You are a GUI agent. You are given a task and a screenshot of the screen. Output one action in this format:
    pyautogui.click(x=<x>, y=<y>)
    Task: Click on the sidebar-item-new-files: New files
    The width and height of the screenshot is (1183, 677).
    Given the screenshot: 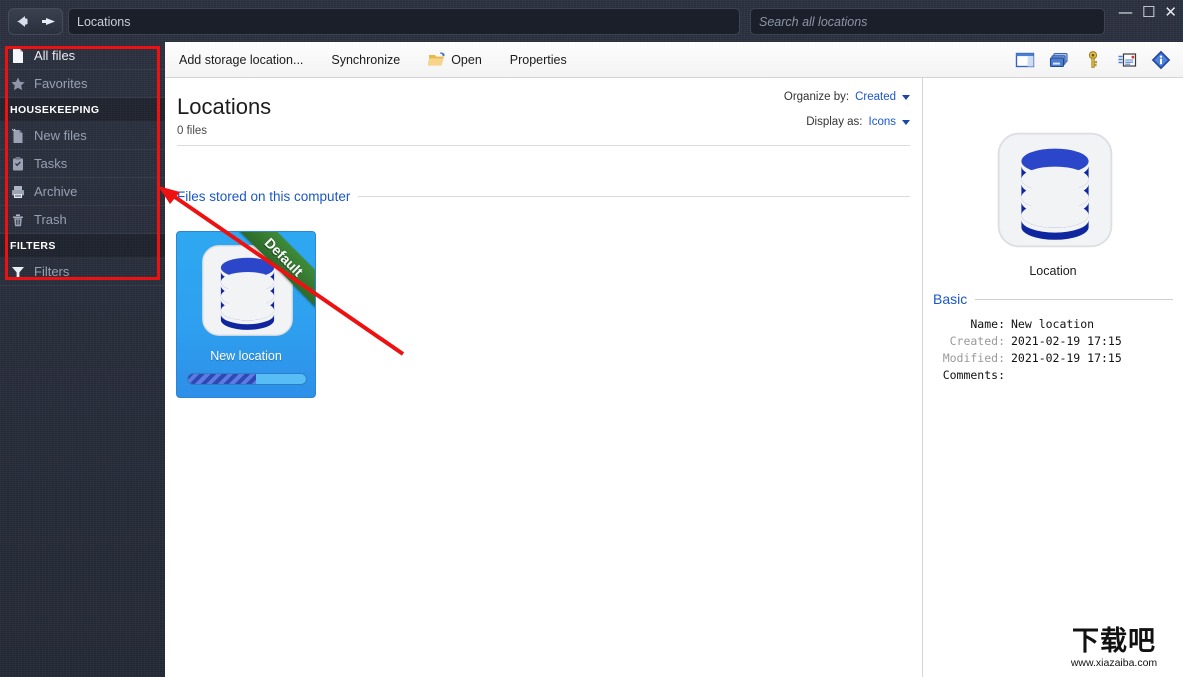 What is the action you would take?
    pyautogui.click(x=82, y=136)
    